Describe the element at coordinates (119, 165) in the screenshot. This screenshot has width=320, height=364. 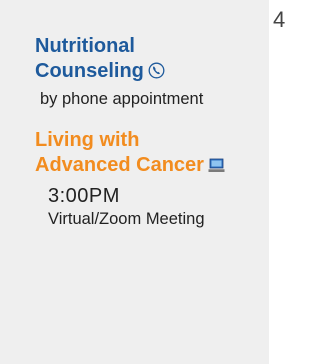
I see `event-title-line2: Advanced Cancer` at that location.